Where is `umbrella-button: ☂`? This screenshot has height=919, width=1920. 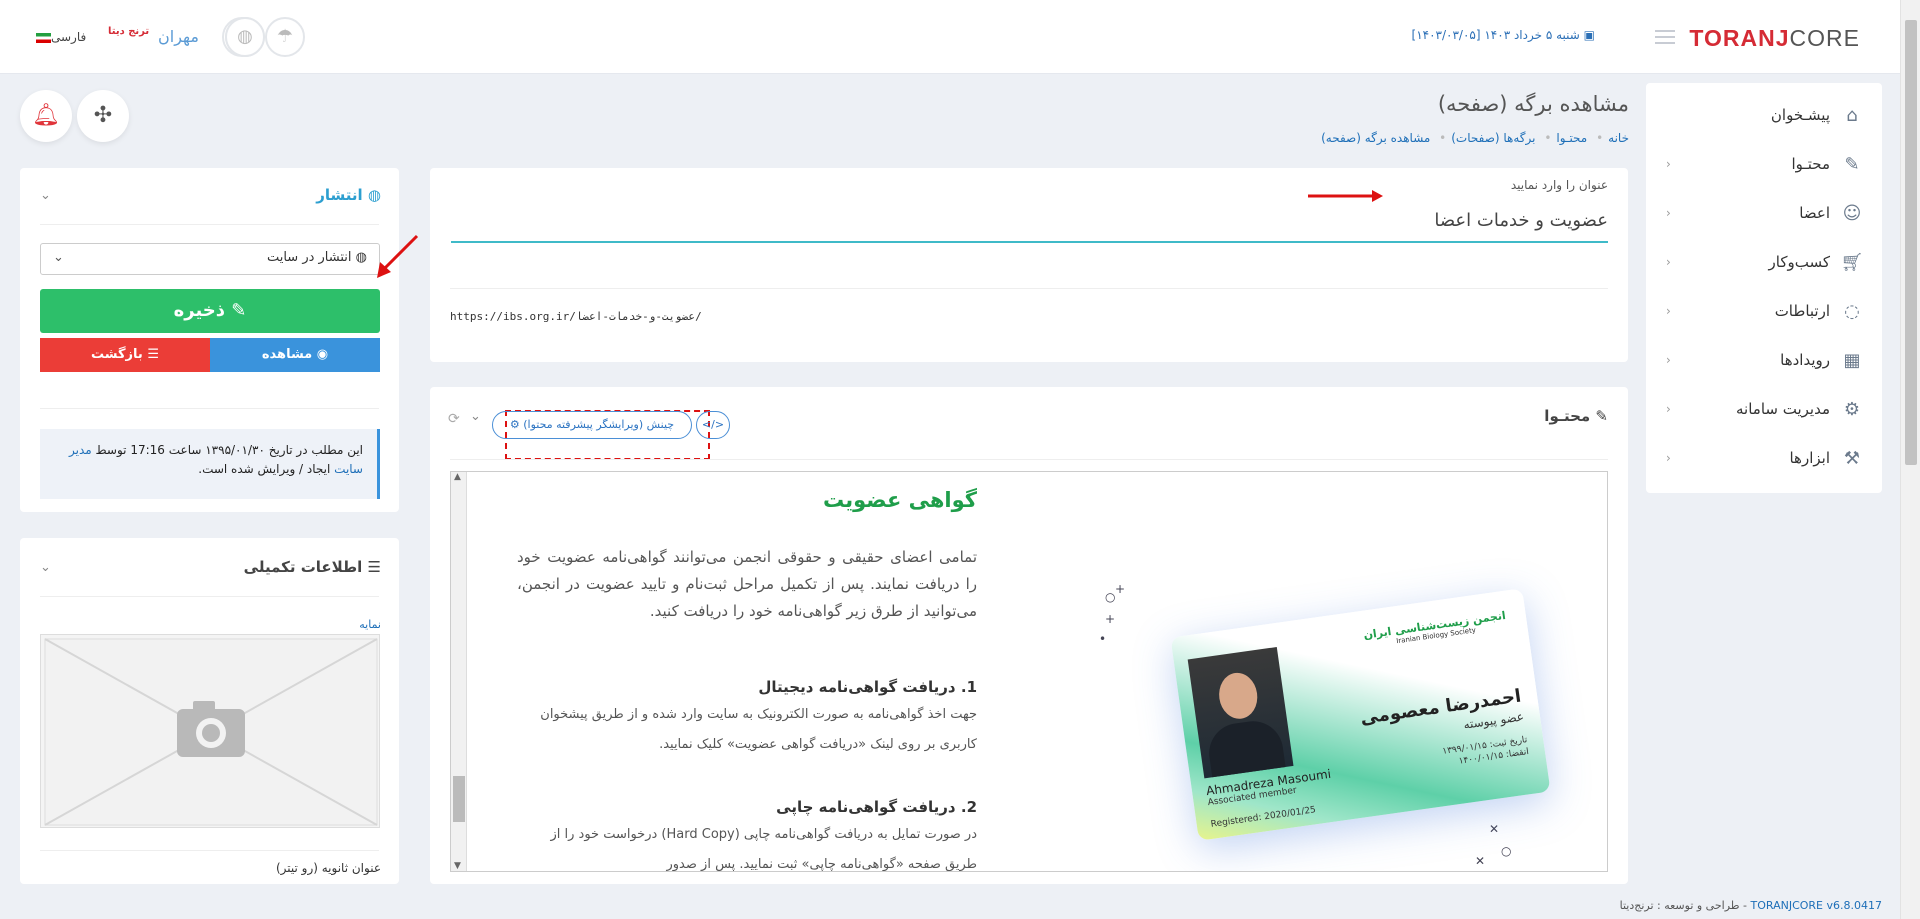 umbrella-button: ☂ is located at coordinates (285, 37).